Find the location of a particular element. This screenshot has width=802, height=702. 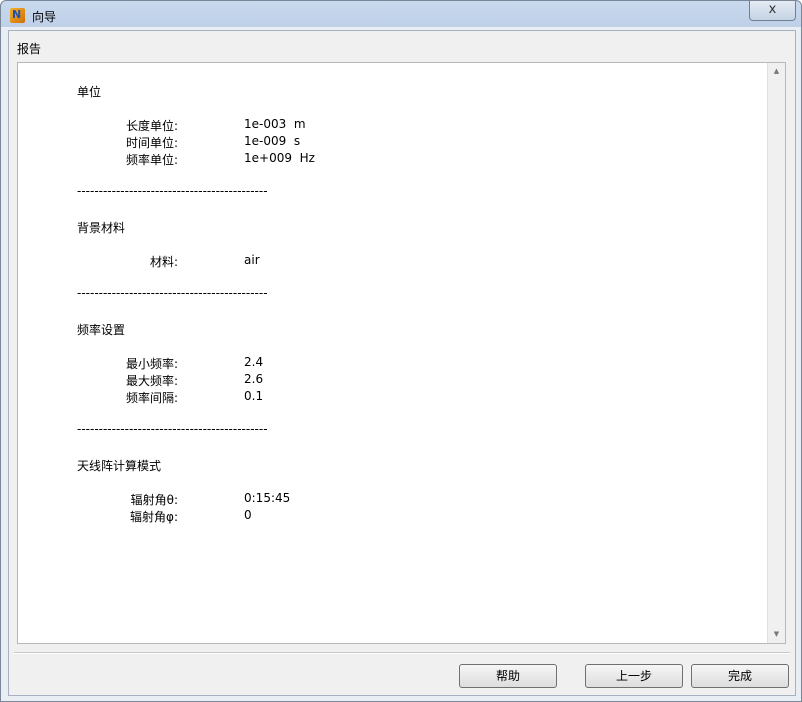

back-button: 上一步 is located at coordinates (634, 676).